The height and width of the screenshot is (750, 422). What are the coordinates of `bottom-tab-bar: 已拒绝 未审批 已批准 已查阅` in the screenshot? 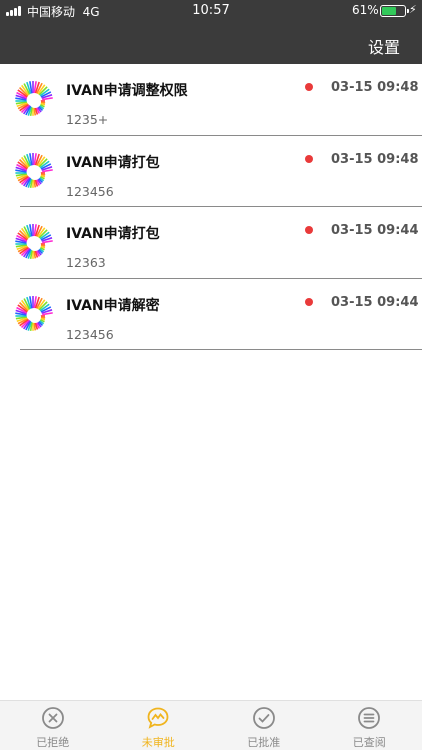 It's located at (211, 725).